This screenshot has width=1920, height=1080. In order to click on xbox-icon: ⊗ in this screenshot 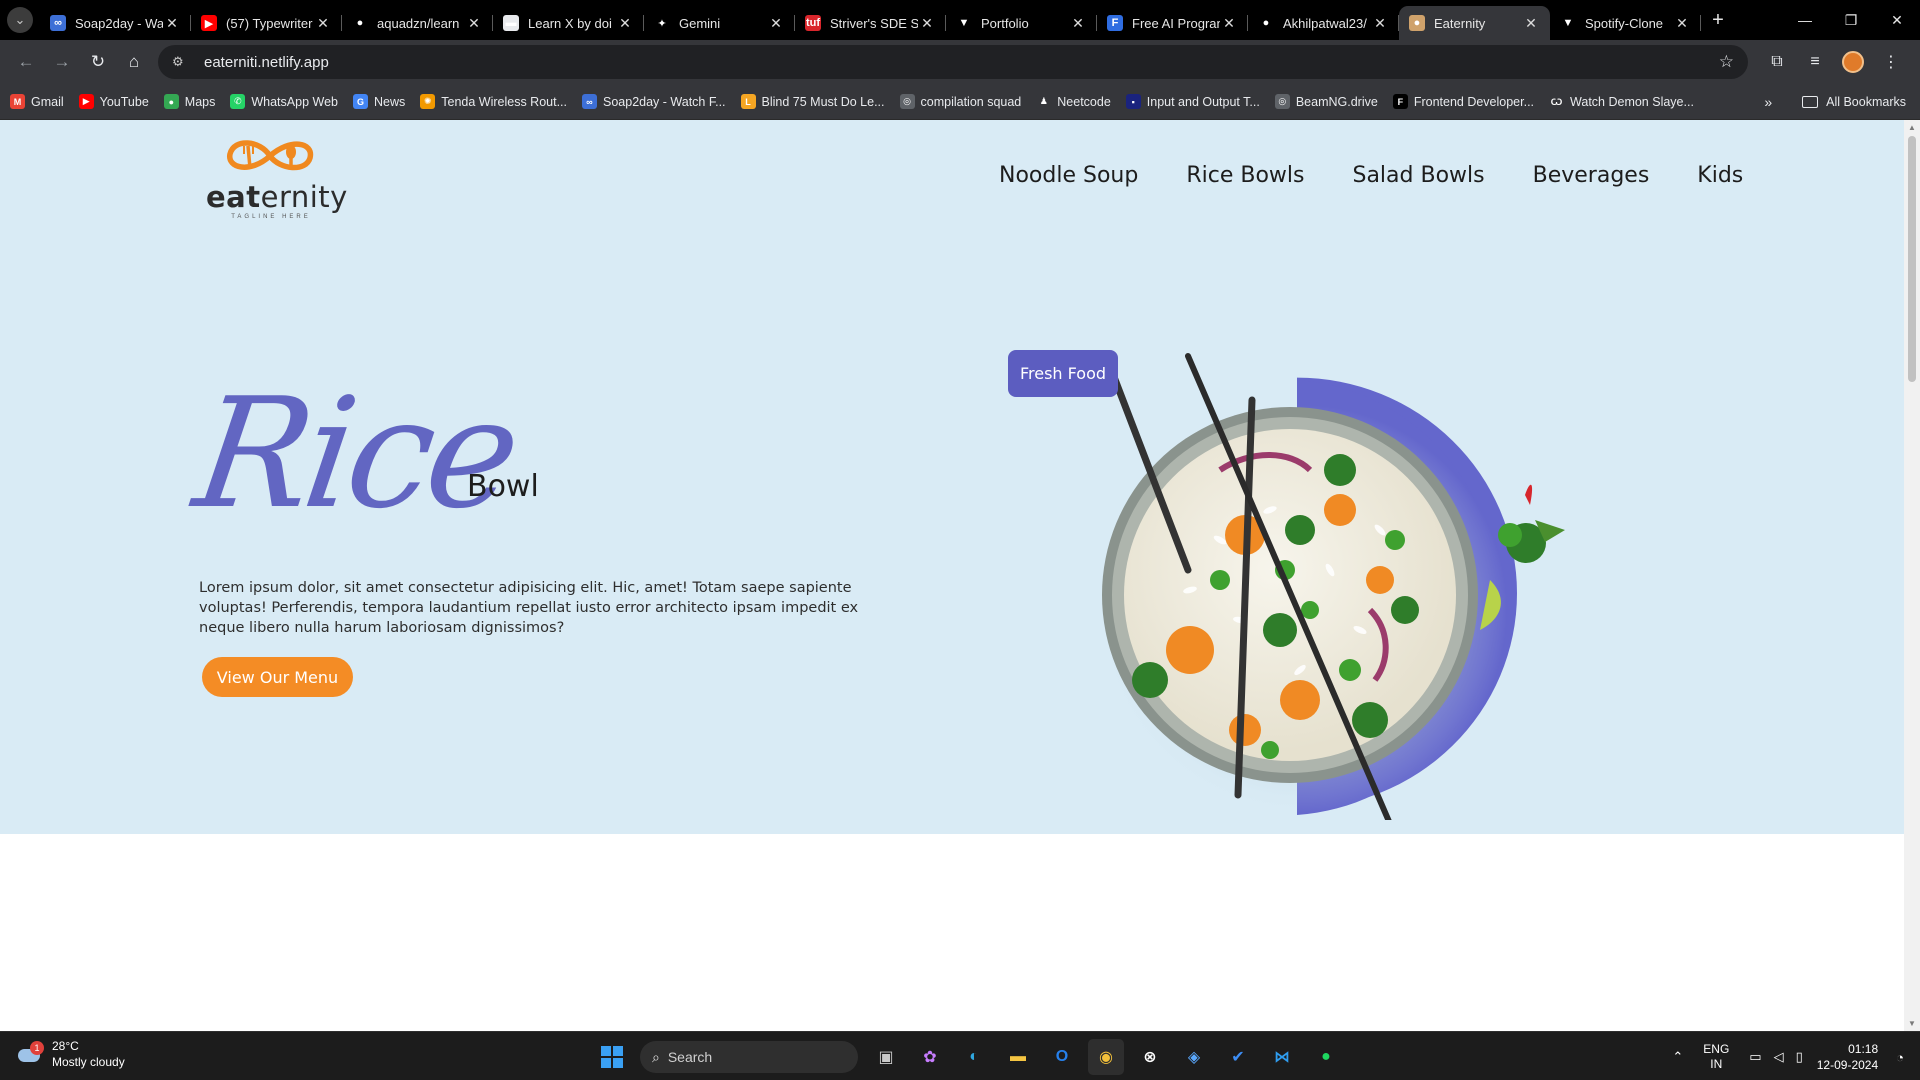, I will do `click(1150, 1057)`.